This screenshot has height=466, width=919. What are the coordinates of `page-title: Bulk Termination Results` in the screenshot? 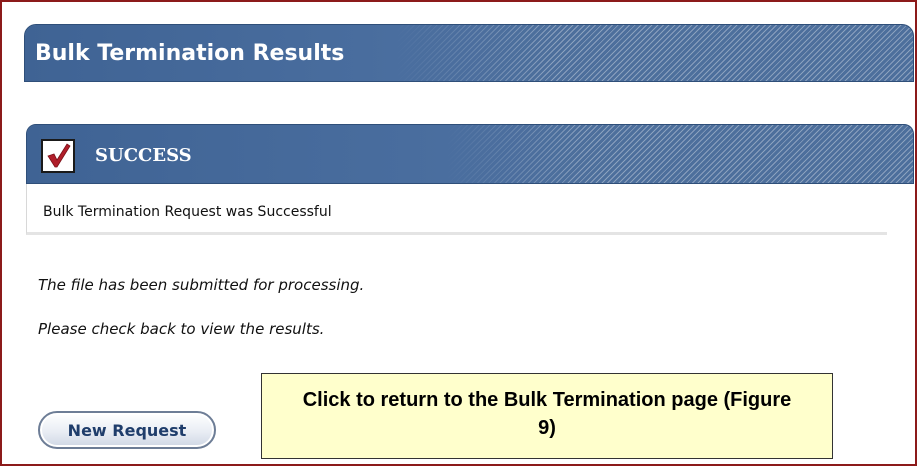 It's located at (190, 53).